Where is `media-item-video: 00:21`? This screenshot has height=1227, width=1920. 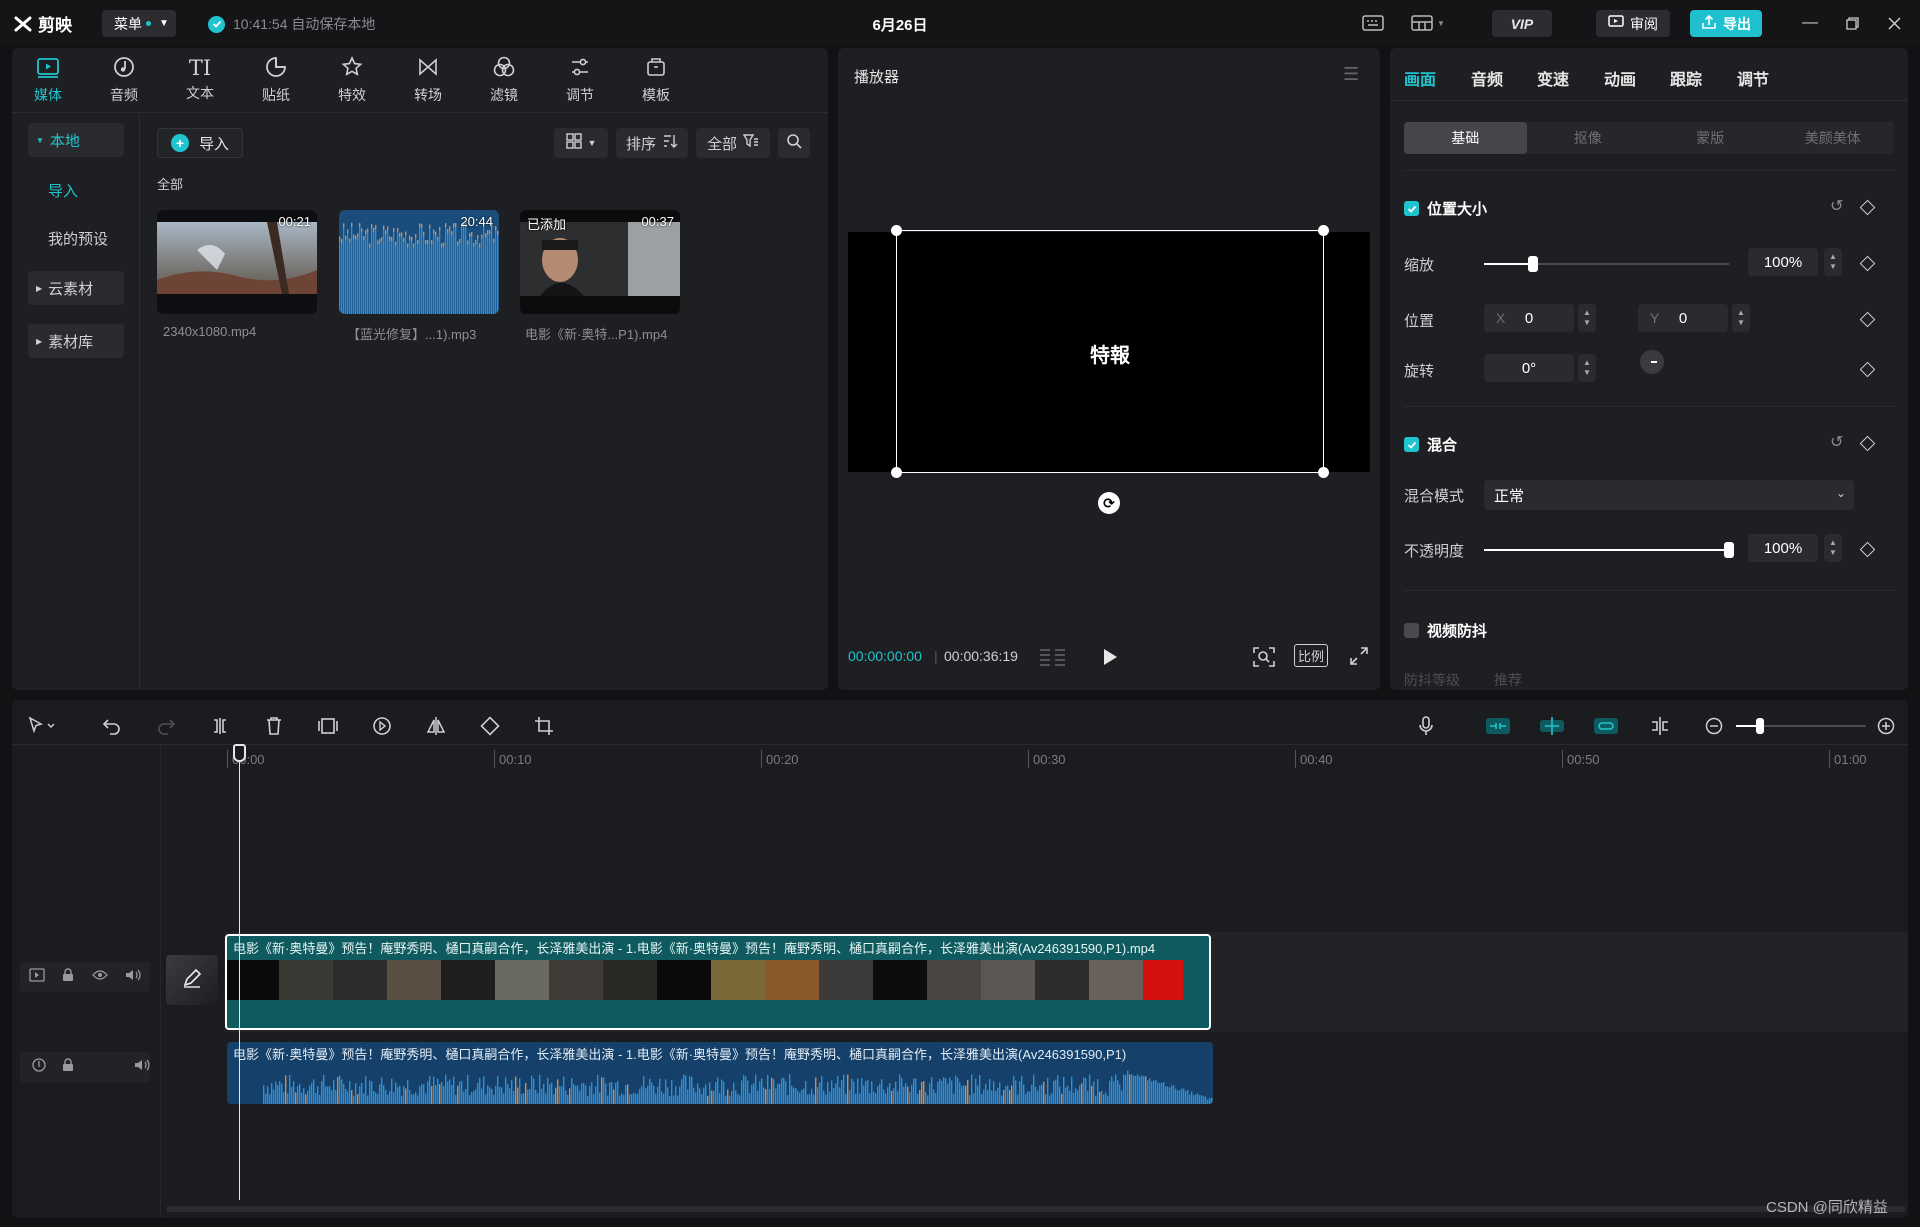 media-item-video: 00:21 is located at coordinates (237, 262).